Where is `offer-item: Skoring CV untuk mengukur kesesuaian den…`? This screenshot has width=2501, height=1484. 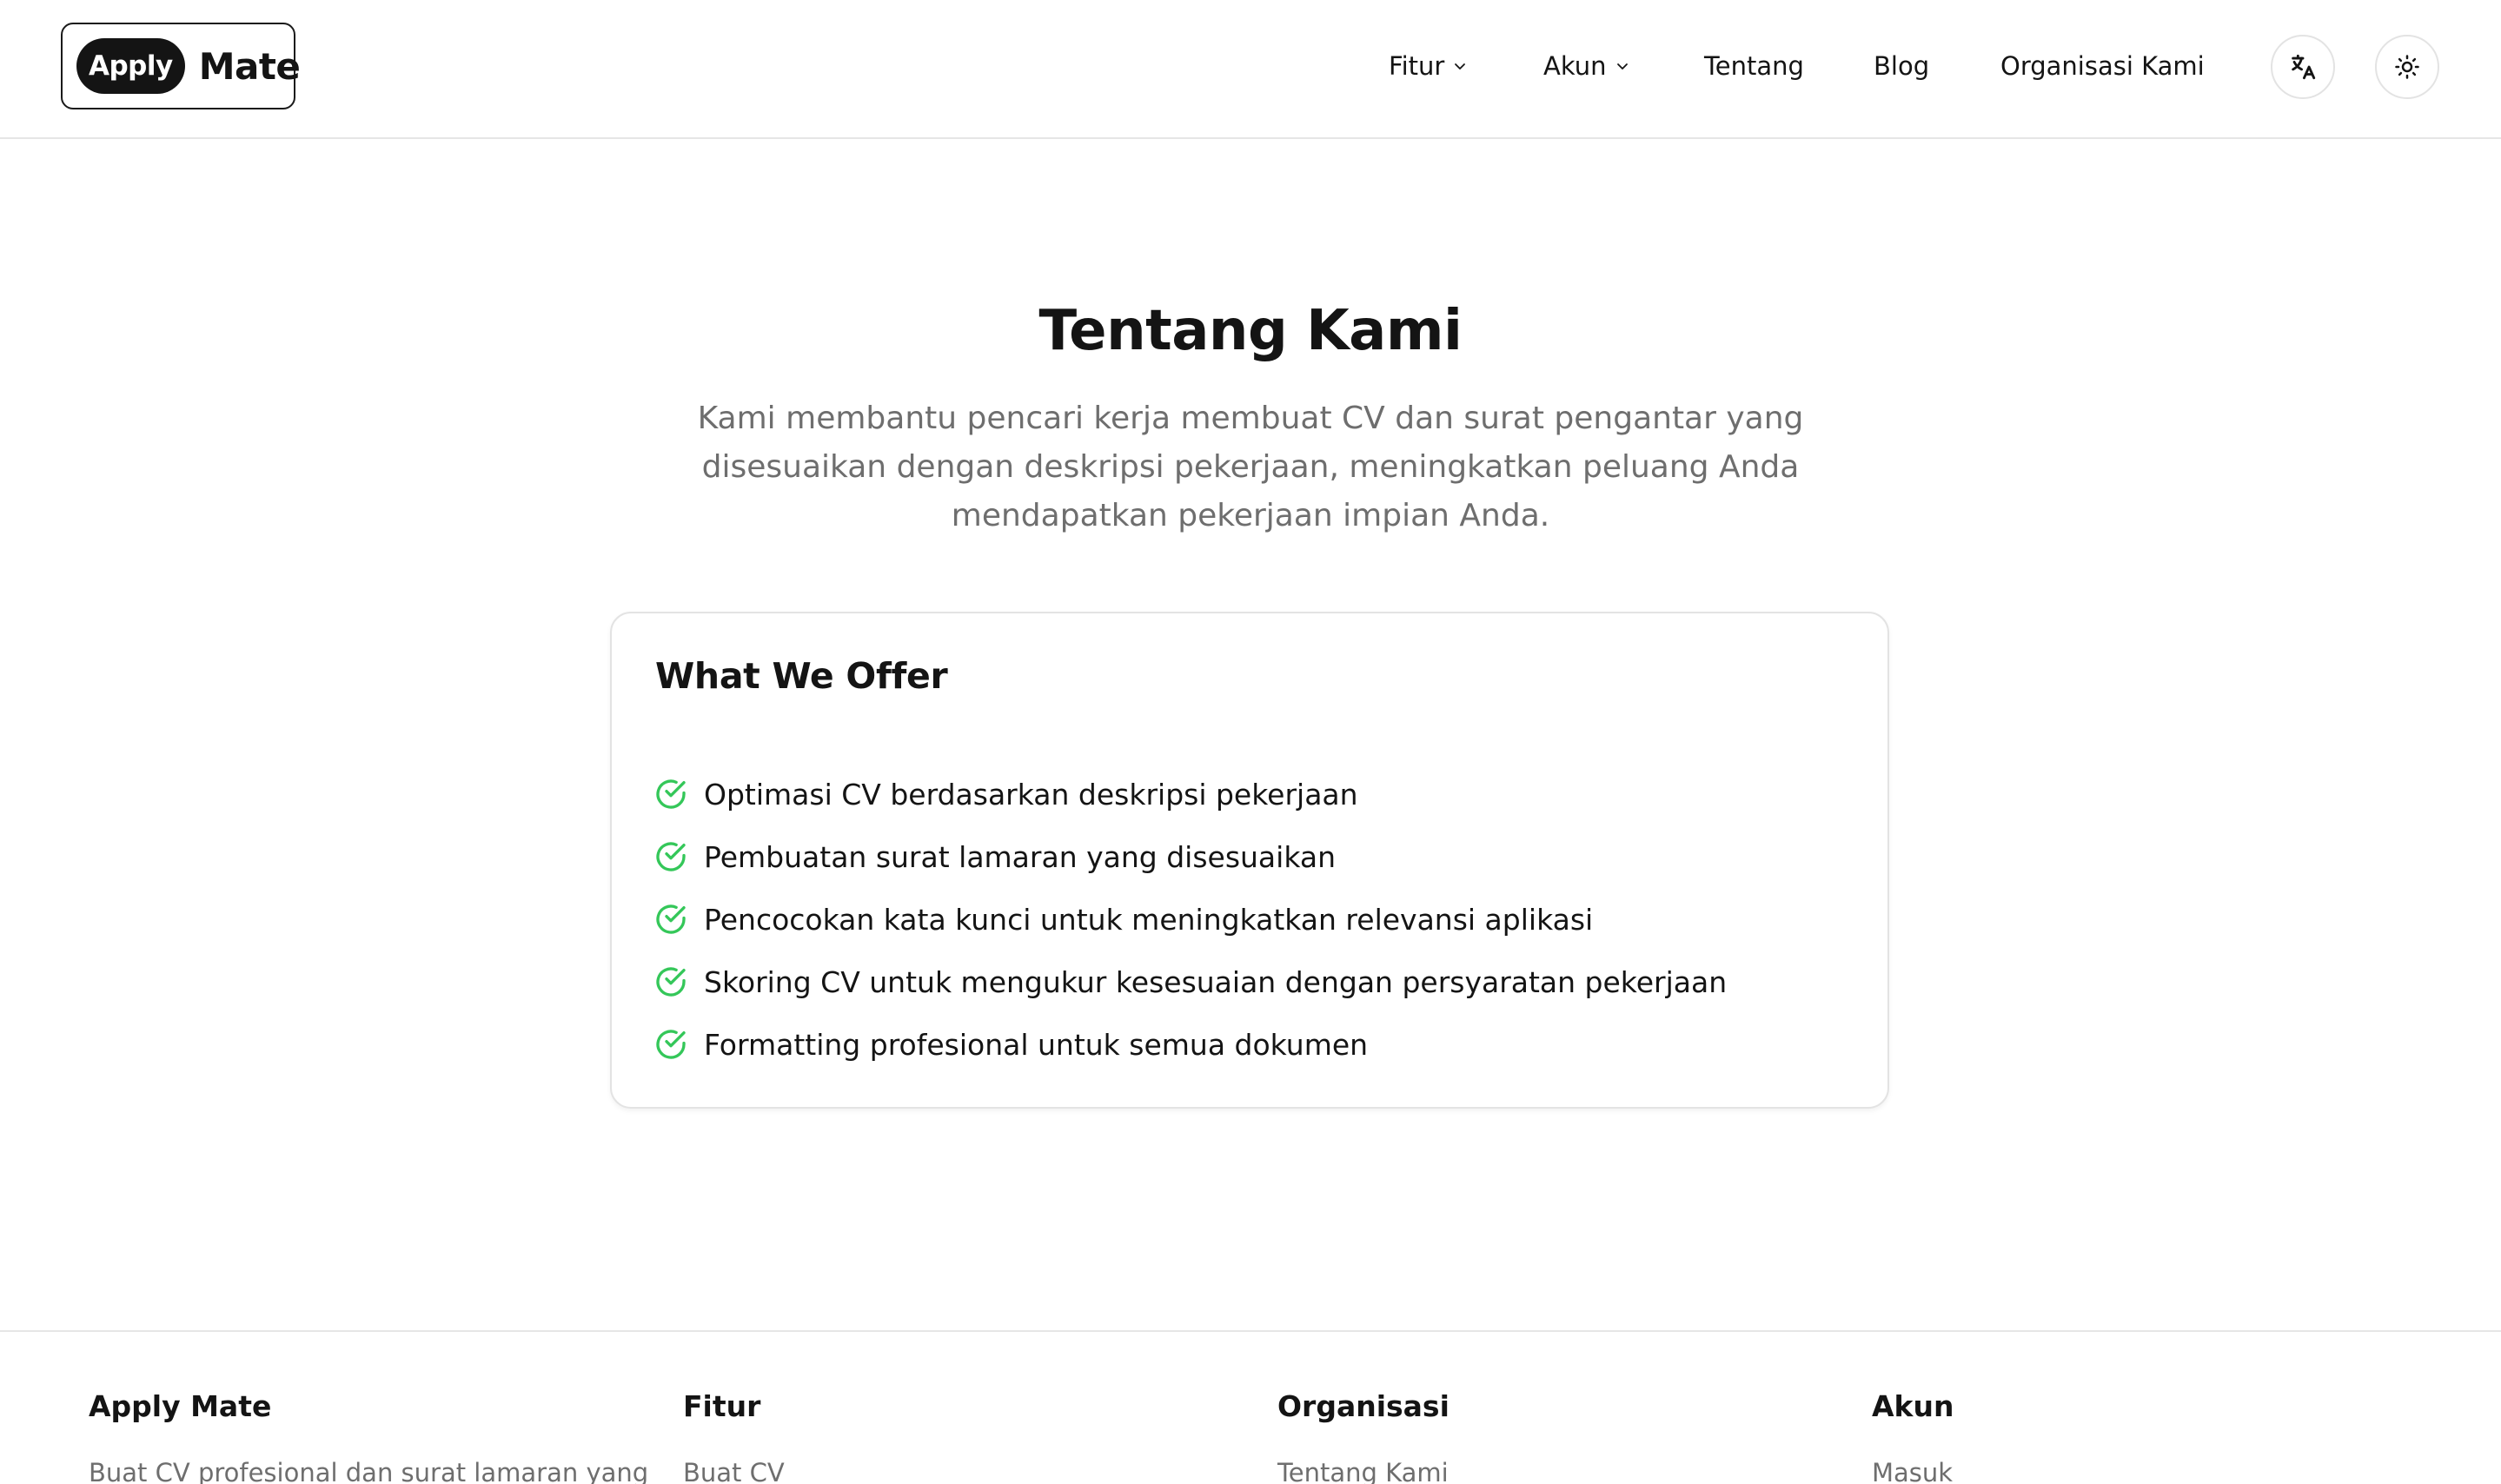
offer-item: Skoring CV untuk mengukur kesesuaian den… is located at coordinates (1190, 982).